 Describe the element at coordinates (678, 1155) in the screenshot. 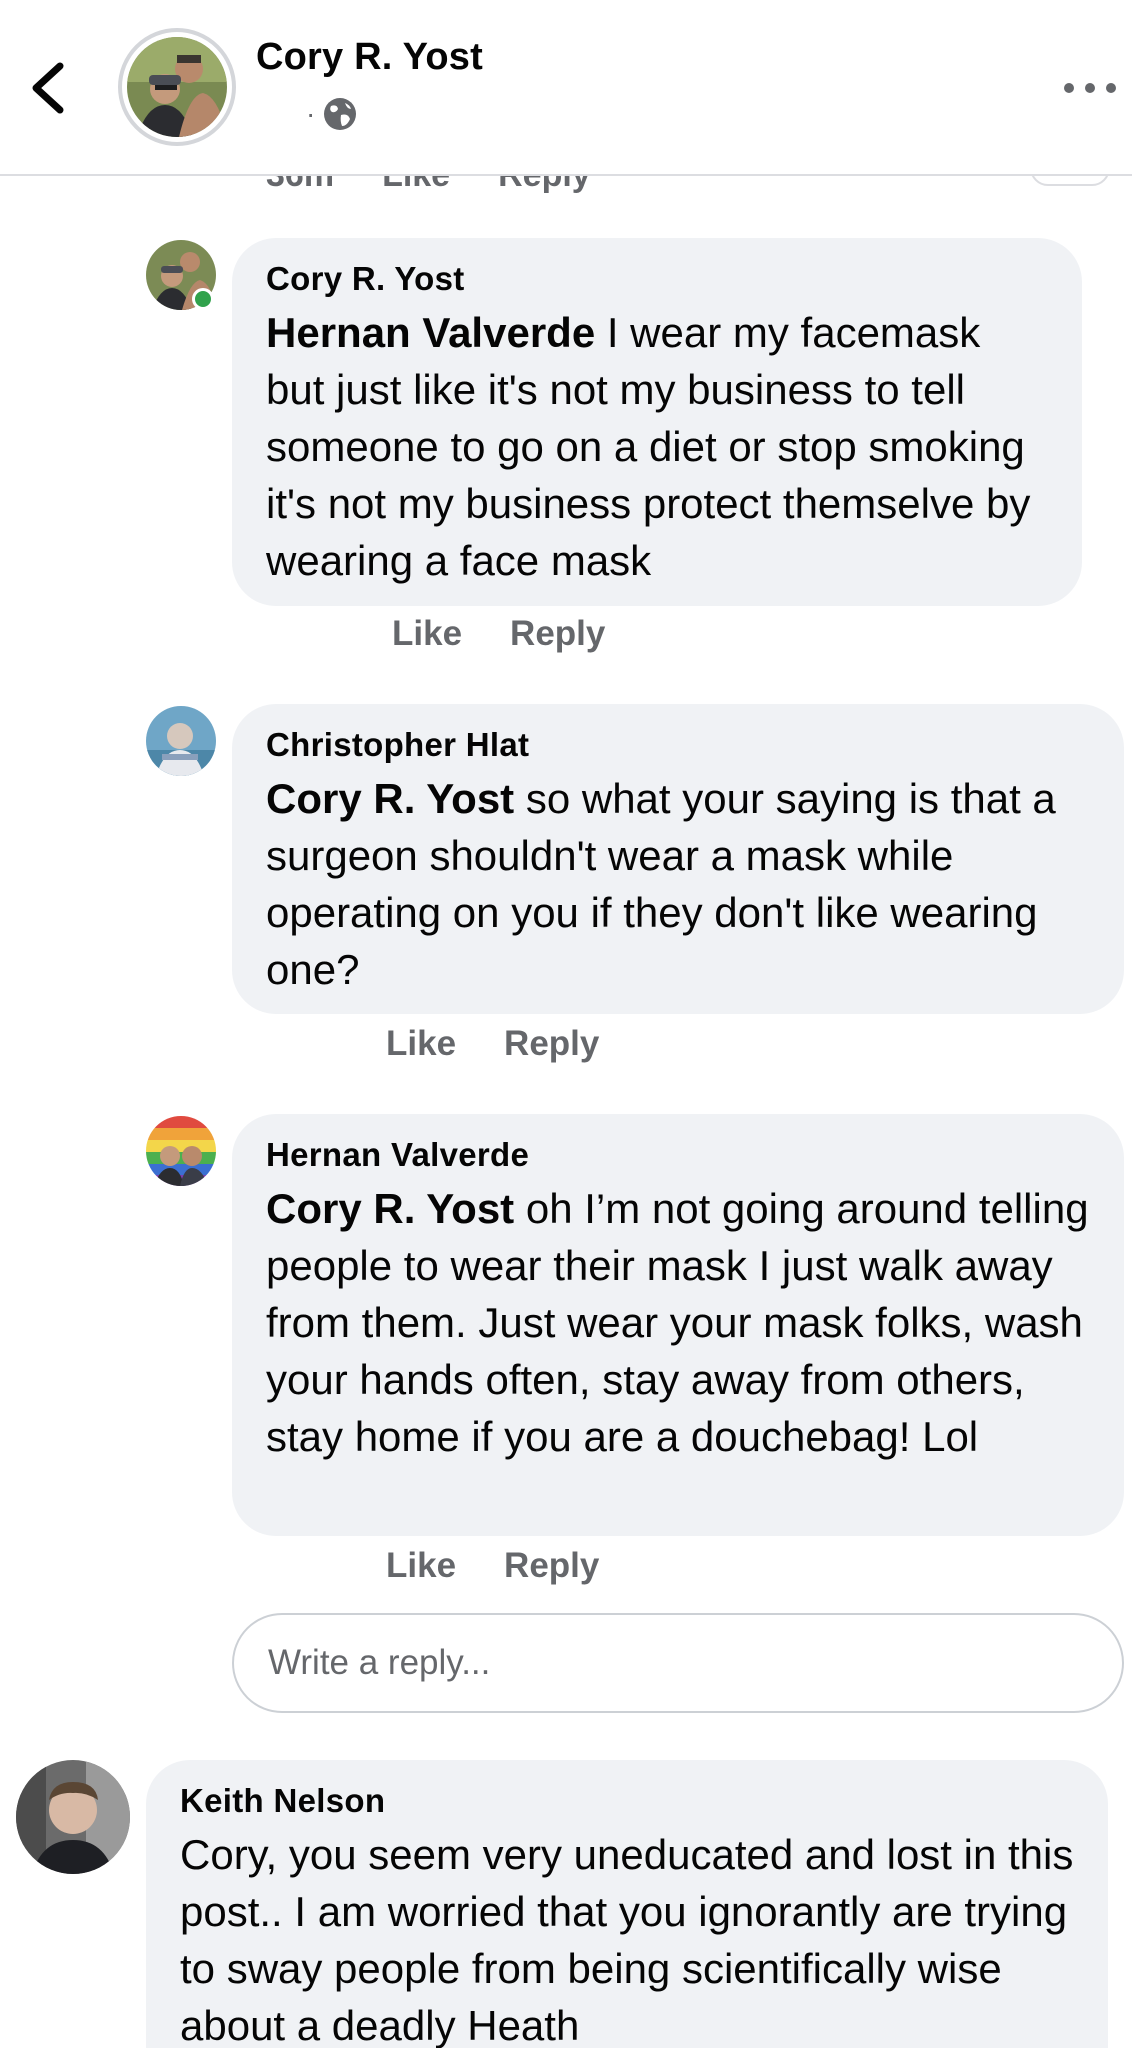

I see `comment-author: Hernan Valverde` at that location.